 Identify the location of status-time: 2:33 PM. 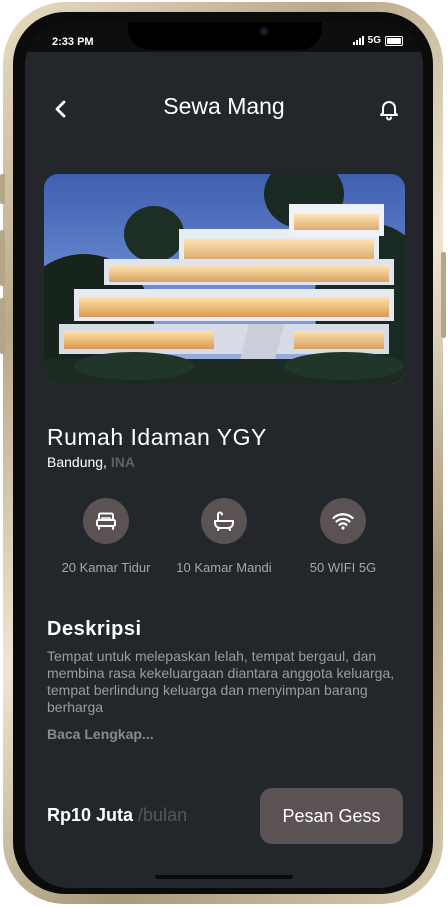
(73, 42).